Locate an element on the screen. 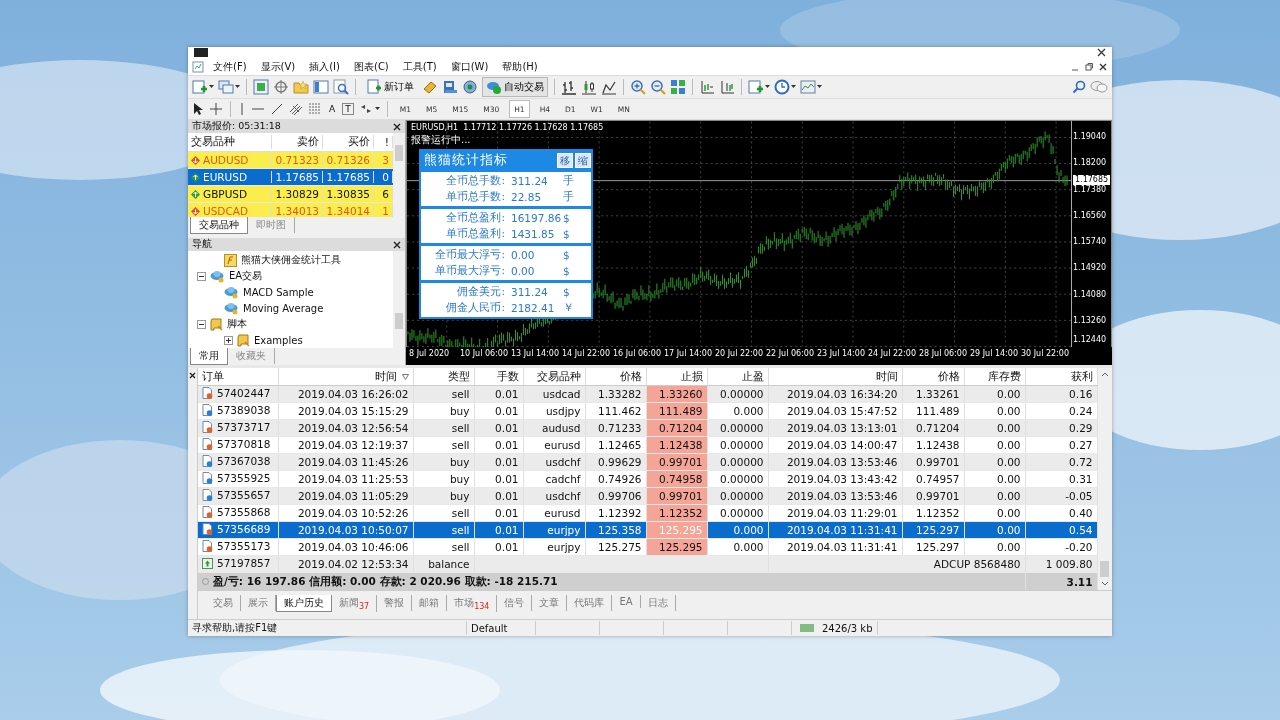 Image resolution: width=1280 pixels, height=720 pixels. column-header: 类型 is located at coordinates (443, 377).